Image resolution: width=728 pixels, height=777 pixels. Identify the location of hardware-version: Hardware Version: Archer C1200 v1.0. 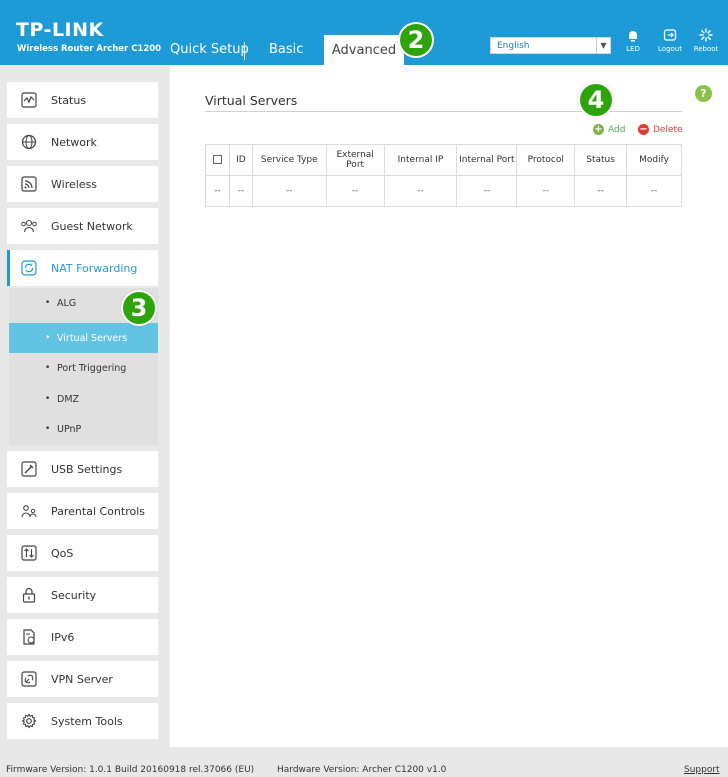
(362, 770).